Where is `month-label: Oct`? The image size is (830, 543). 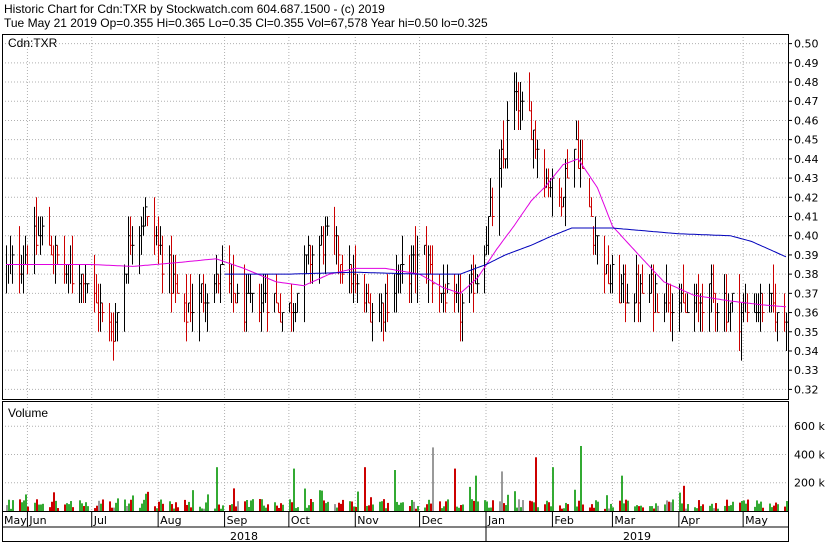 month-label: Oct is located at coordinates (301, 520).